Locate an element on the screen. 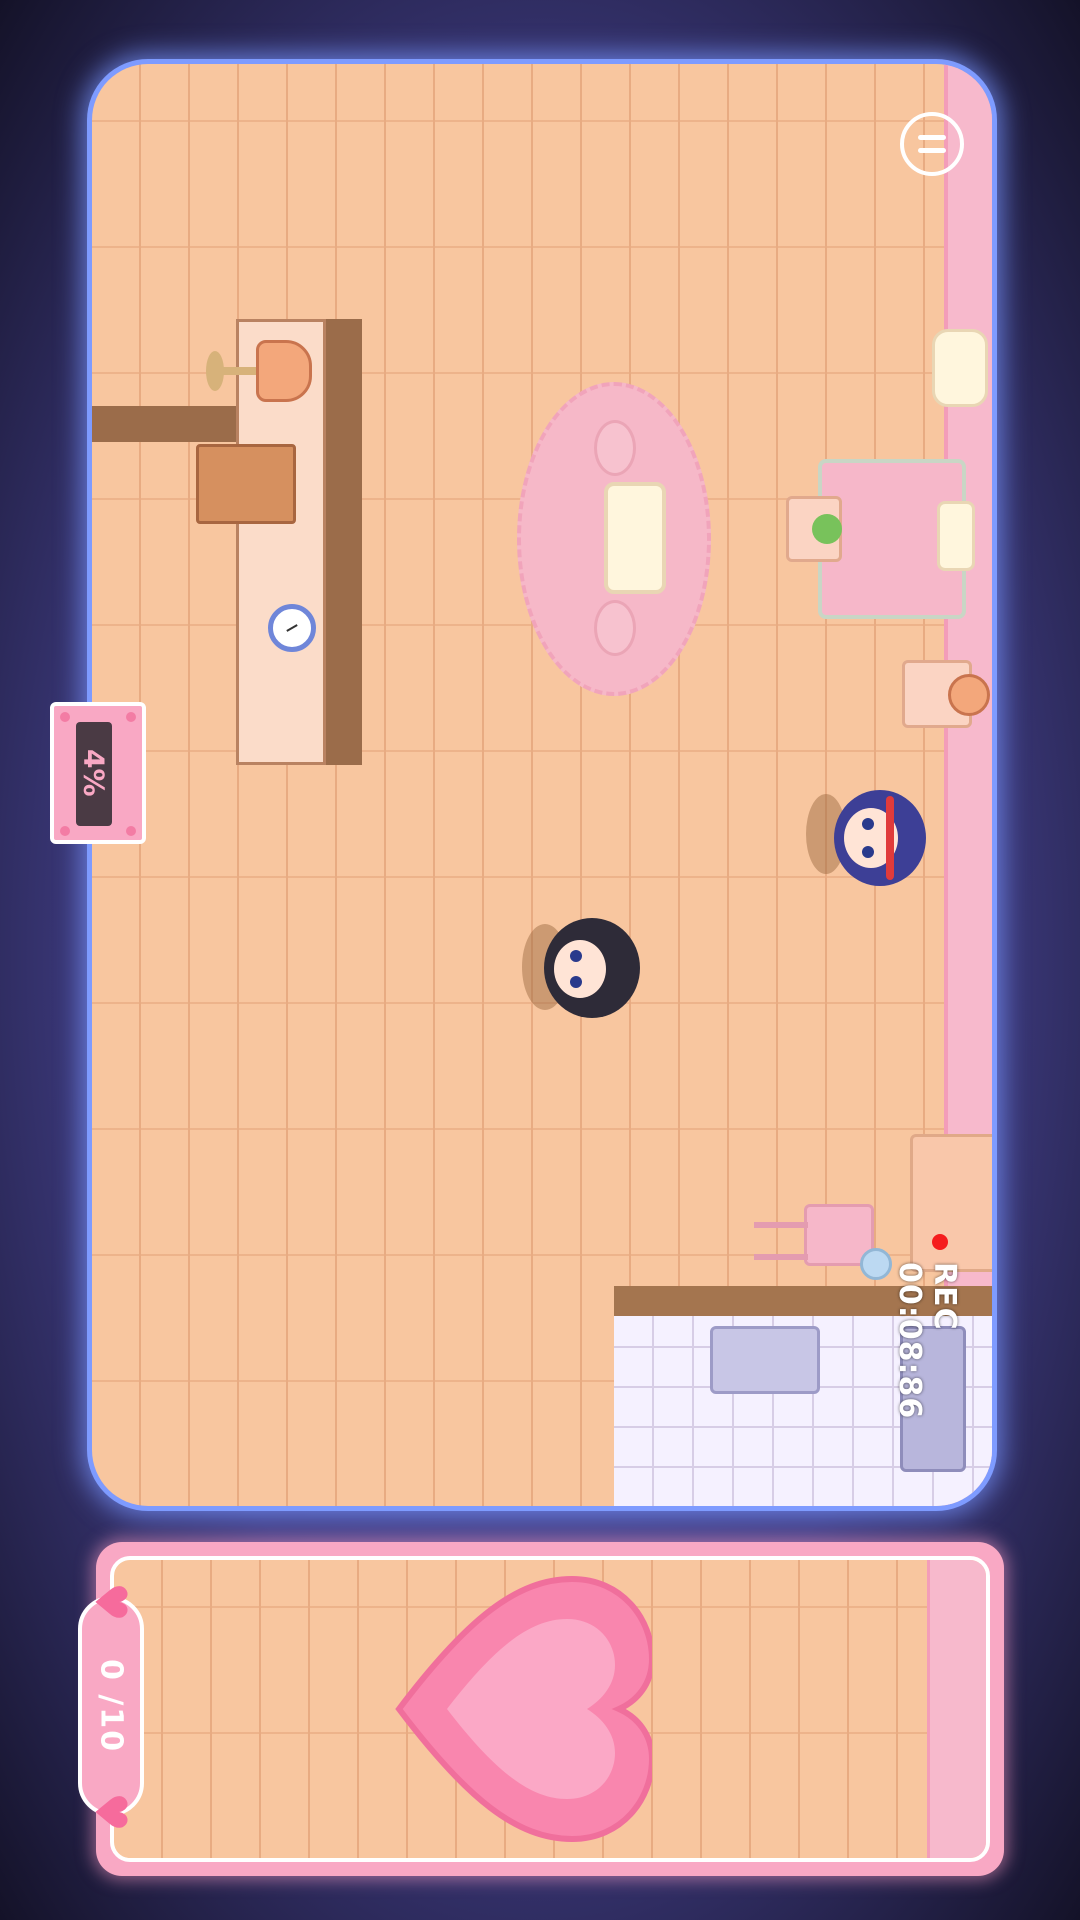  bed-headboard is located at coordinates (960, 368).